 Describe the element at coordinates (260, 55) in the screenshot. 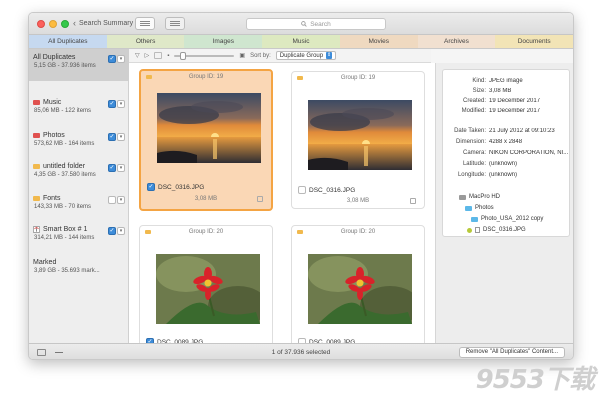

I see `sort-label: Sort by:` at that location.